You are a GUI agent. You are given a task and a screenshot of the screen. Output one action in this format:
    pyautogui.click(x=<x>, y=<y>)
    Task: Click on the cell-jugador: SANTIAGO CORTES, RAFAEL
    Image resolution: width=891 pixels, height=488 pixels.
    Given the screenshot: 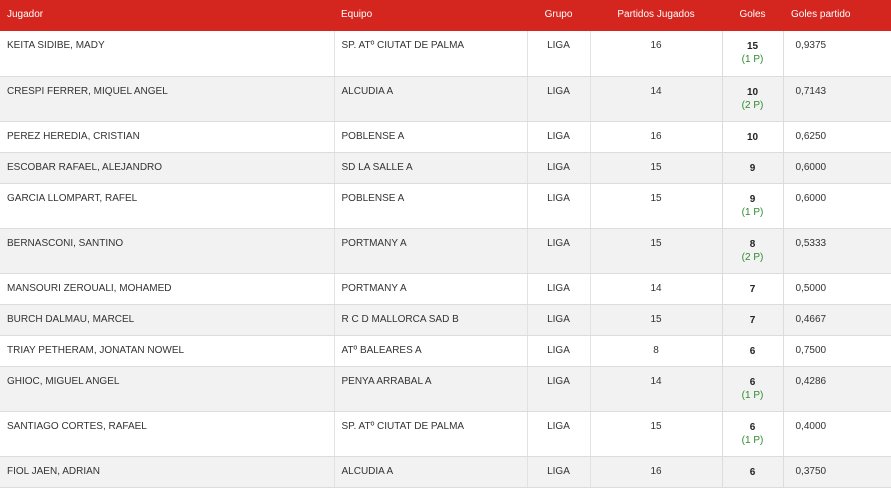 What is the action you would take?
    pyautogui.click(x=167, y=434)
    